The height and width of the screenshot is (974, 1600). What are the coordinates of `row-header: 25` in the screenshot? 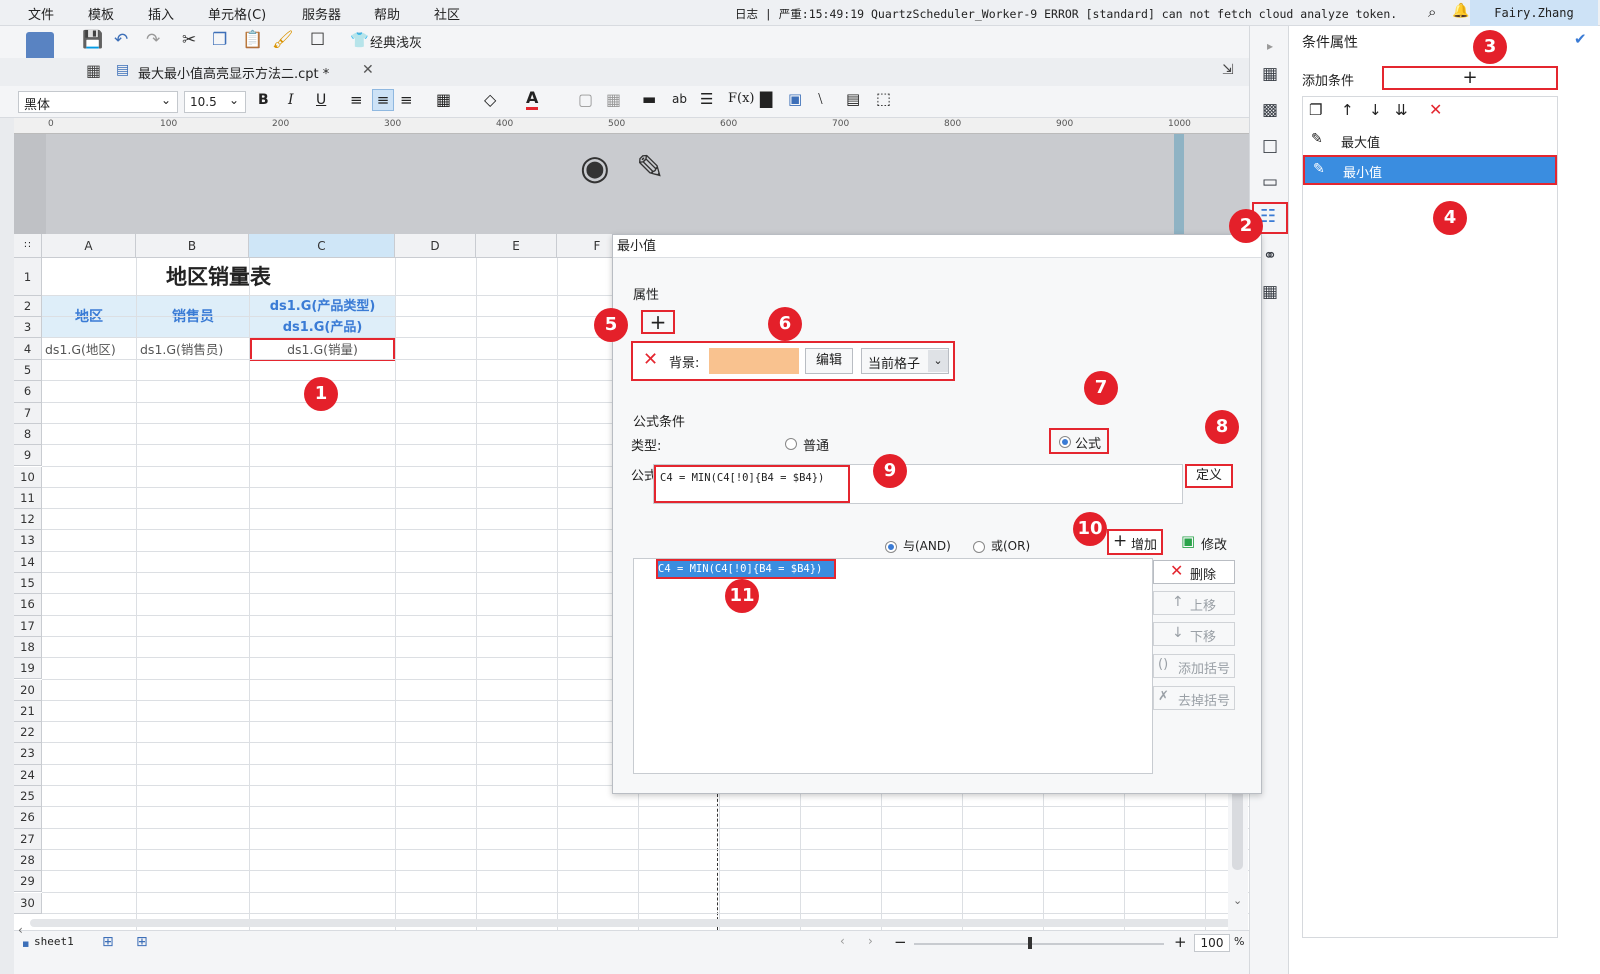 It's located at (28, 797).